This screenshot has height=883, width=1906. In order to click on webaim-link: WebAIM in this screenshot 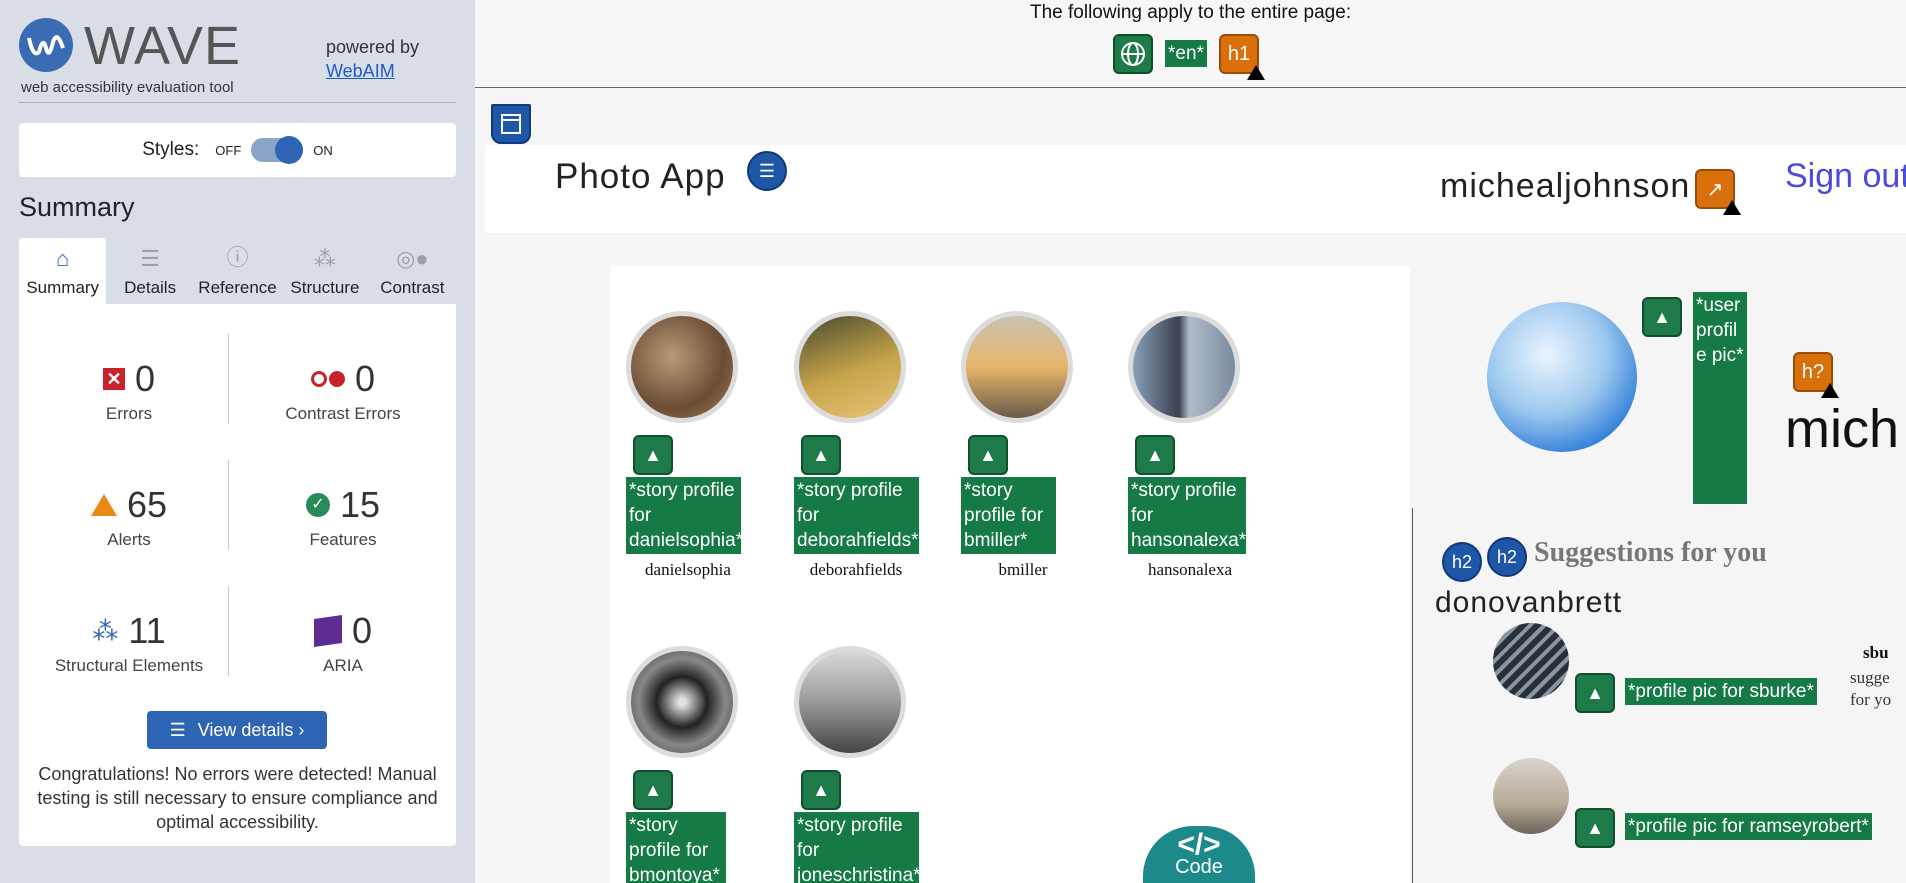, I will do `click(372, 71)`.